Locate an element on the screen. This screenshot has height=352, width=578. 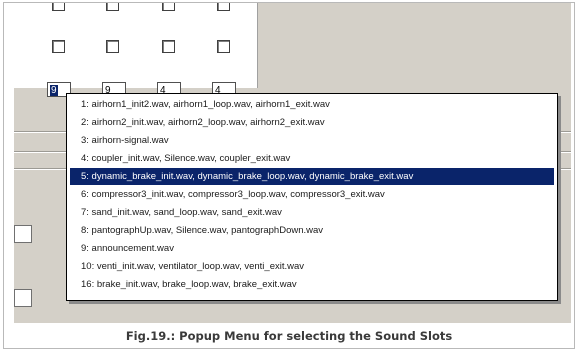
sound-slot-value: 9 is located at coordinates (54, 90).